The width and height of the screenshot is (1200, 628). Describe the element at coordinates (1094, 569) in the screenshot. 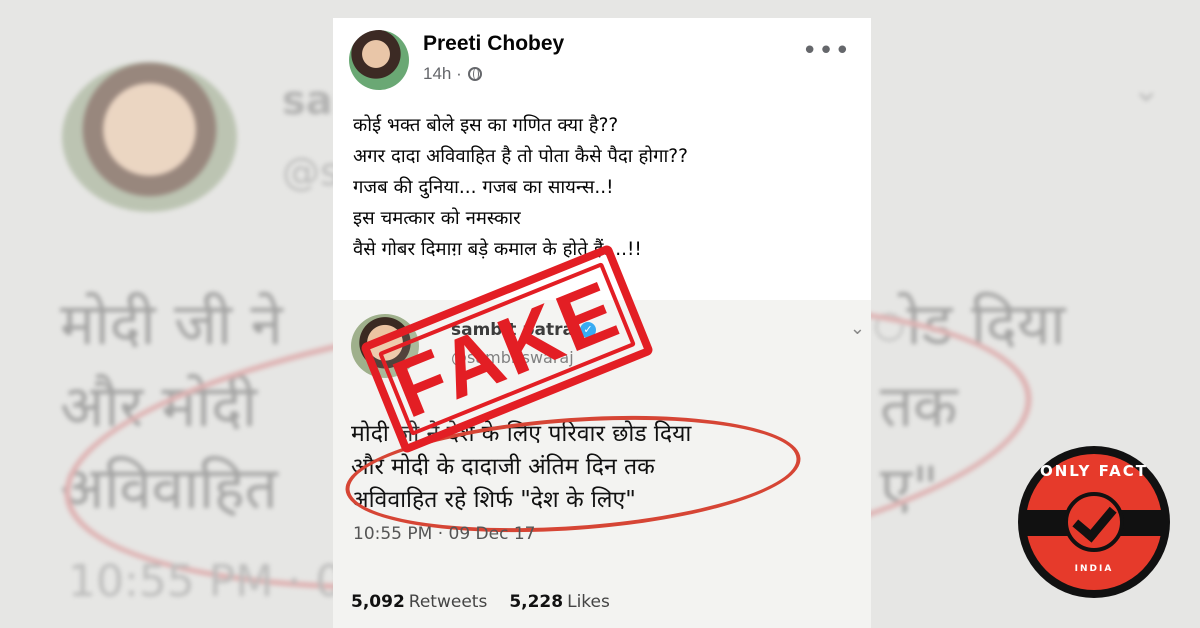

I see `logo-bottom-text: INDIA` at that location.